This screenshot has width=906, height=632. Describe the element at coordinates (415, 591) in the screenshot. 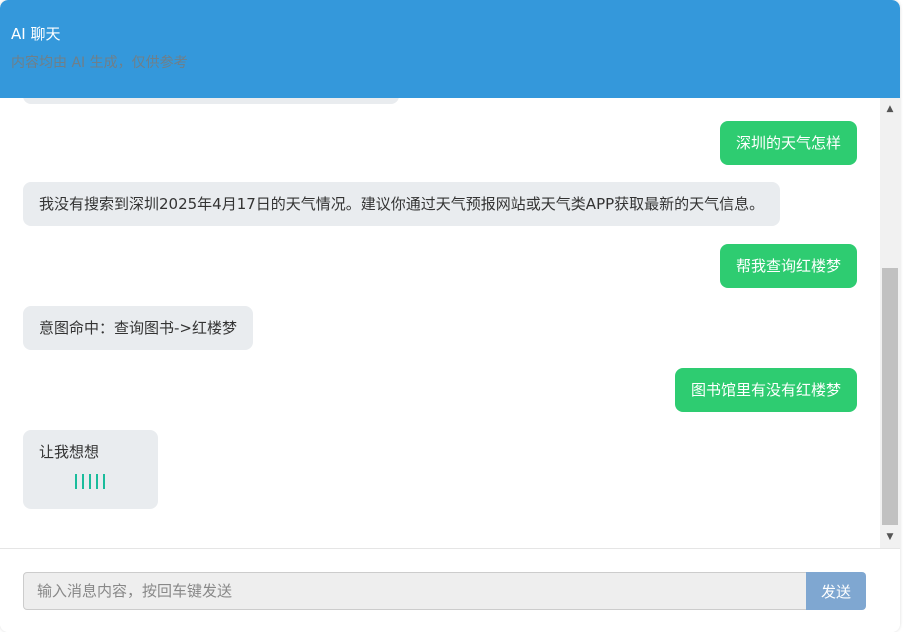

I see `message-input` at that location.